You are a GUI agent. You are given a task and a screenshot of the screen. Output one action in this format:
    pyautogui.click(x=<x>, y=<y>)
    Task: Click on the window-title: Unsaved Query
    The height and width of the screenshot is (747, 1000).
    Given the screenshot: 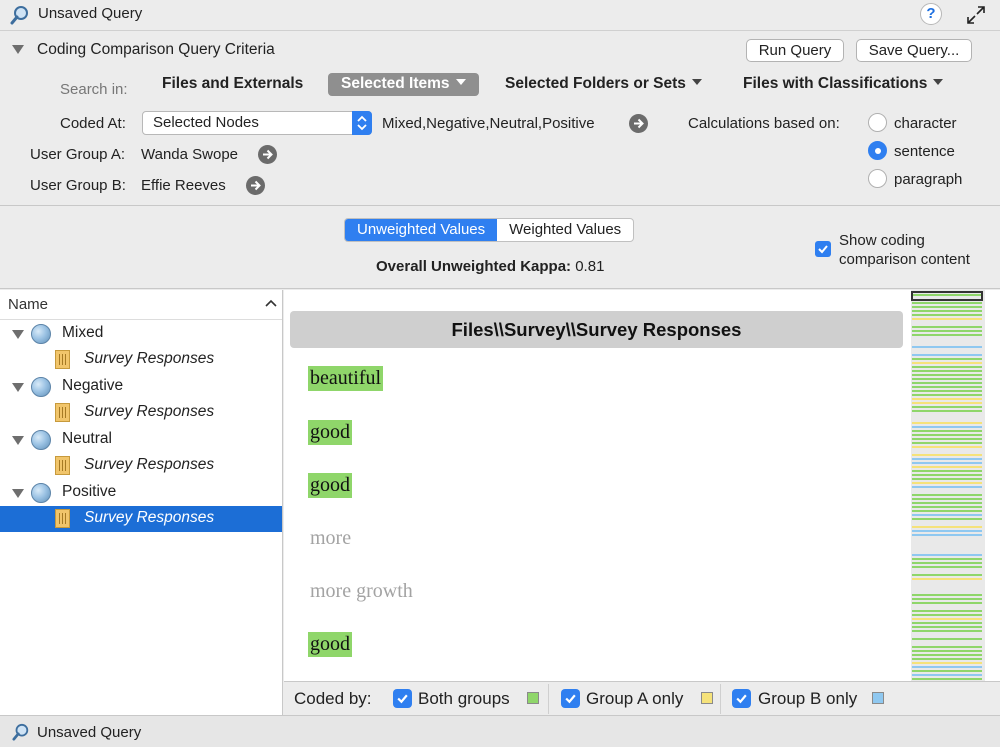 What is the action you would take?
    pyautogui.click(x=90, y=13)
    